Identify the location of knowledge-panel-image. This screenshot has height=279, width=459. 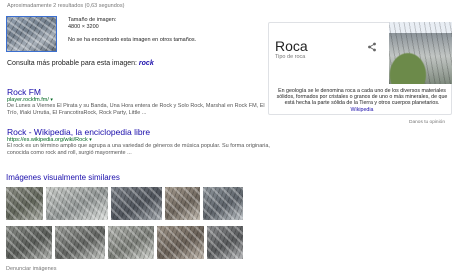
(420, 53).